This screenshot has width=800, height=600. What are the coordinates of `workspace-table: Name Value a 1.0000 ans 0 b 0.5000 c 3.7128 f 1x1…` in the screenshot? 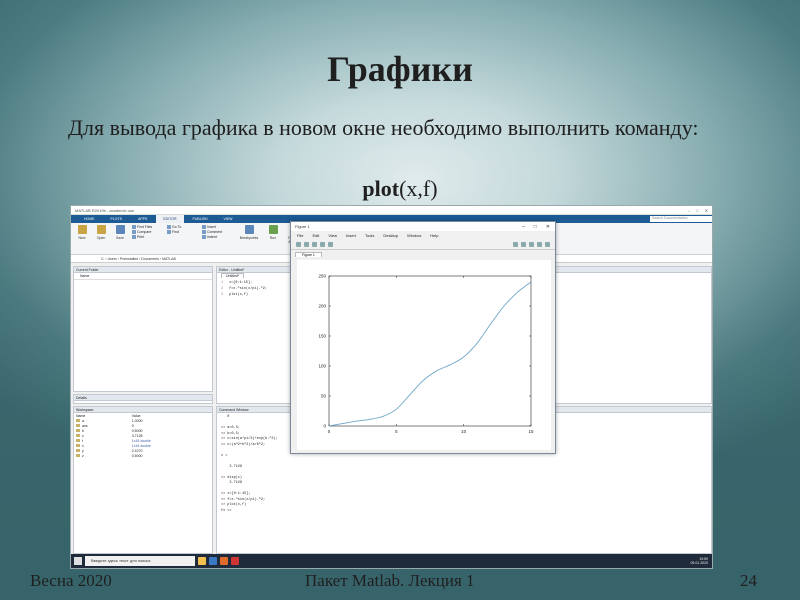 It's located at (143, 435).